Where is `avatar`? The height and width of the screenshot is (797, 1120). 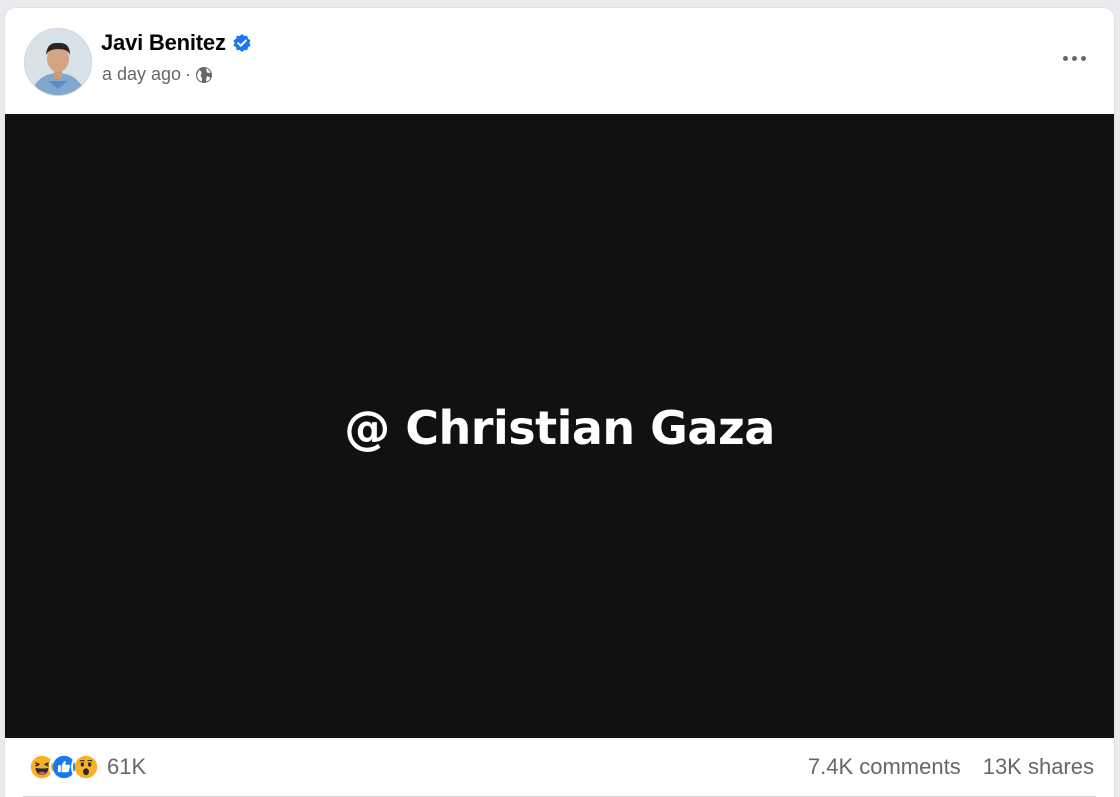
avatar is located at coordinates (58, 62).